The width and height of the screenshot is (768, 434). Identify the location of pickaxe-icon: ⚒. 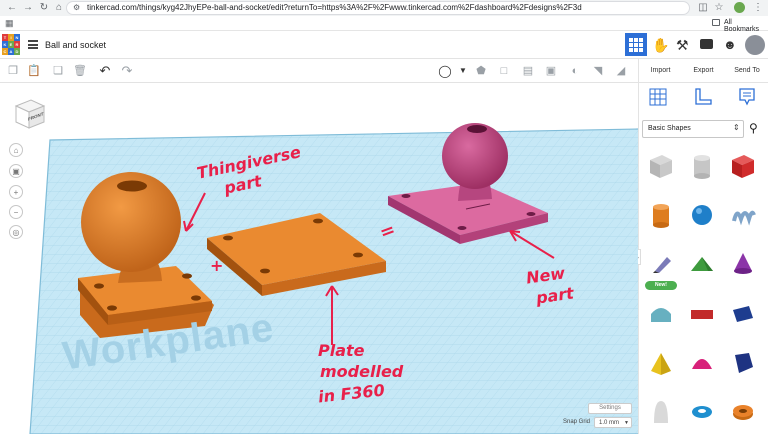
(682, 45).